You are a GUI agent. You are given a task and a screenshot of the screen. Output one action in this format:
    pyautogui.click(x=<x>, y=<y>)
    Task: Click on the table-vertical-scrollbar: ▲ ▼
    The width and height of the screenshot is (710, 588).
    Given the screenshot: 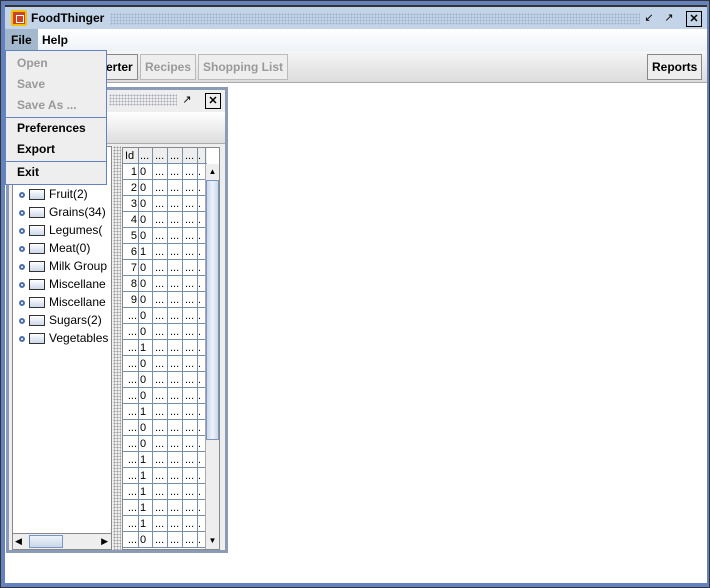 What is the action you would take?
    pyautogui.click(x=212, y=356)
    